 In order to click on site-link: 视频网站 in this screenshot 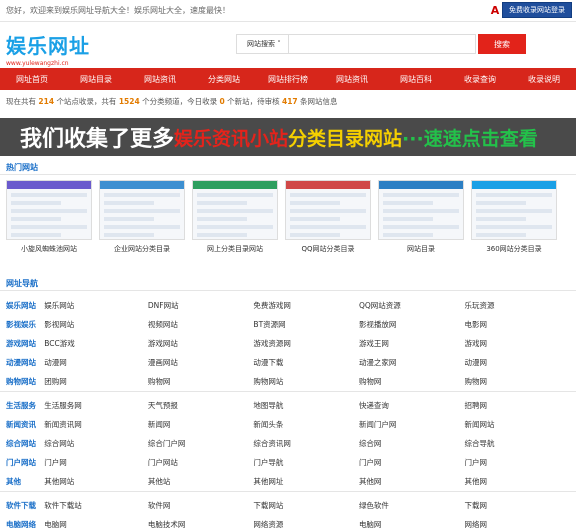, I will do `click(201, 324)`.